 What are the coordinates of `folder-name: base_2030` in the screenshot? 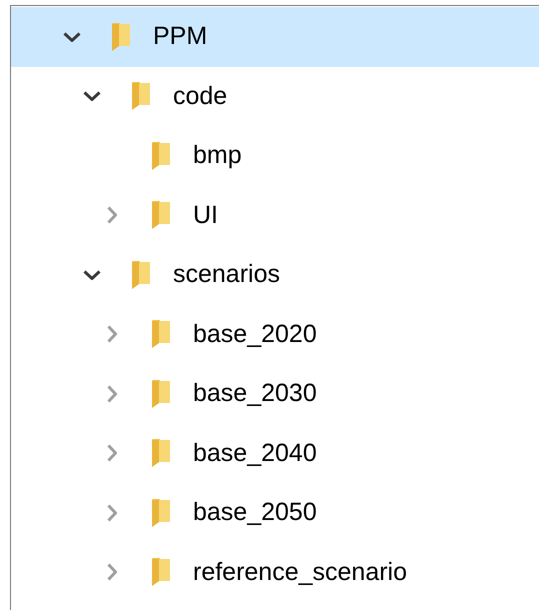 It's located at (255, 393).